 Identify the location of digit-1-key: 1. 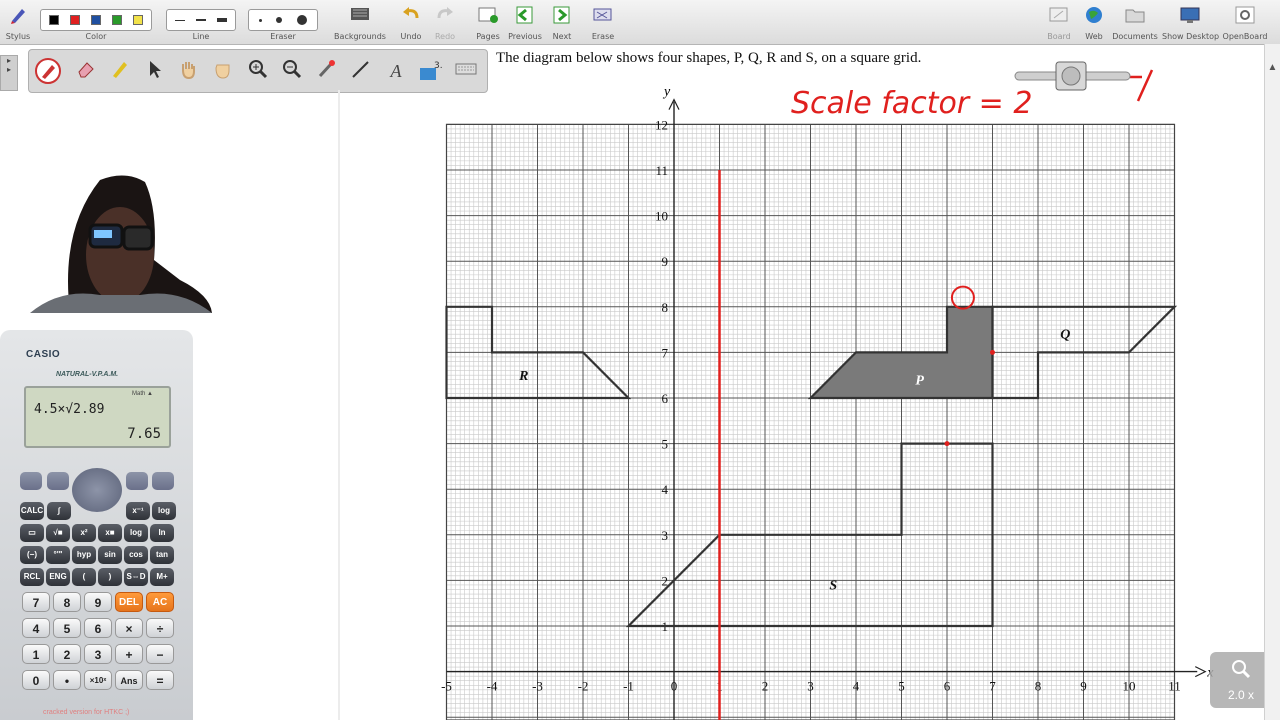
(36, 654).